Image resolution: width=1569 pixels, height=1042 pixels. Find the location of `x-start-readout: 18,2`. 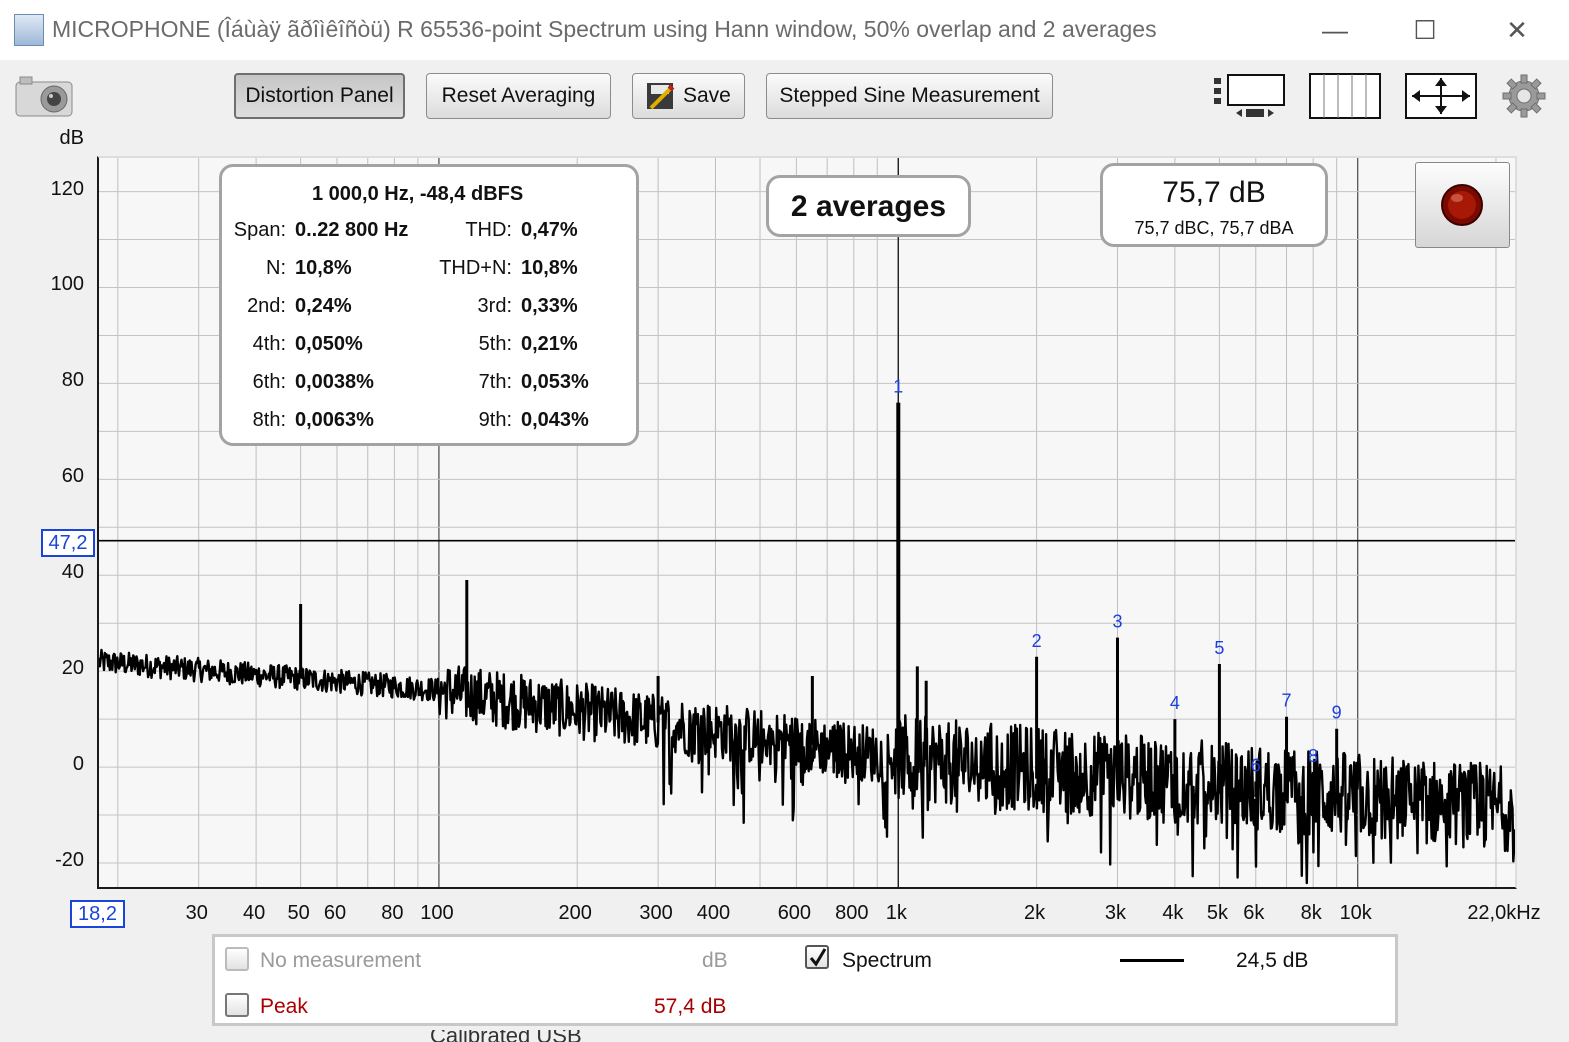

x-start-readout: 18,2 is located at coordinates (97, 914).